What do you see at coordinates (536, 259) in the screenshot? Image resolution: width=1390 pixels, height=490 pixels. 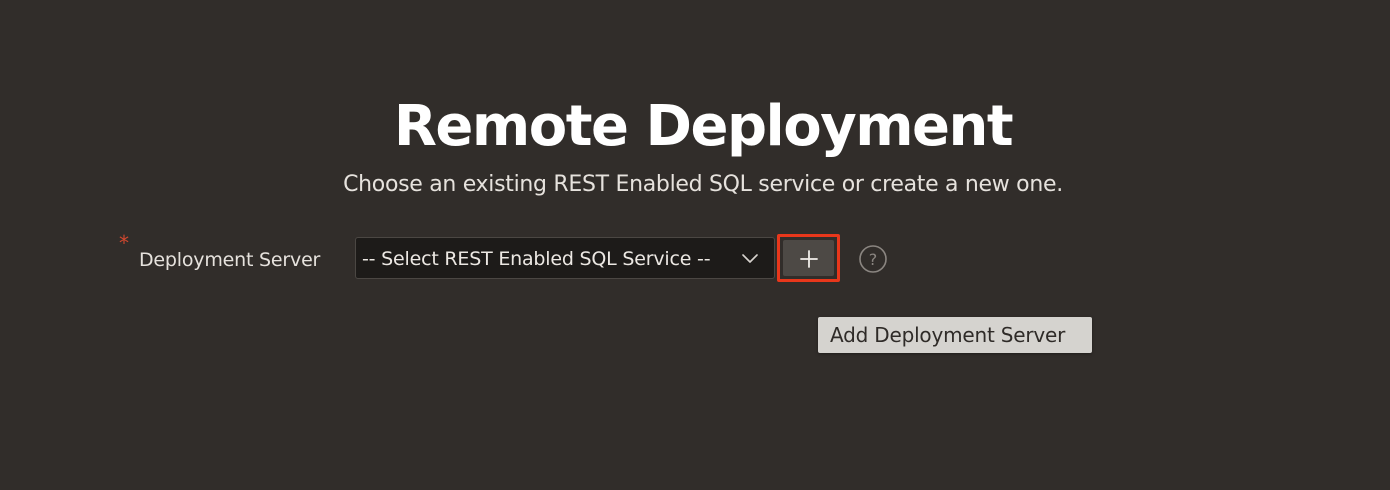 I see `deployment-server-select-value: -- Select REST Enabled SQL Service --` at bounding box center [536, 259].